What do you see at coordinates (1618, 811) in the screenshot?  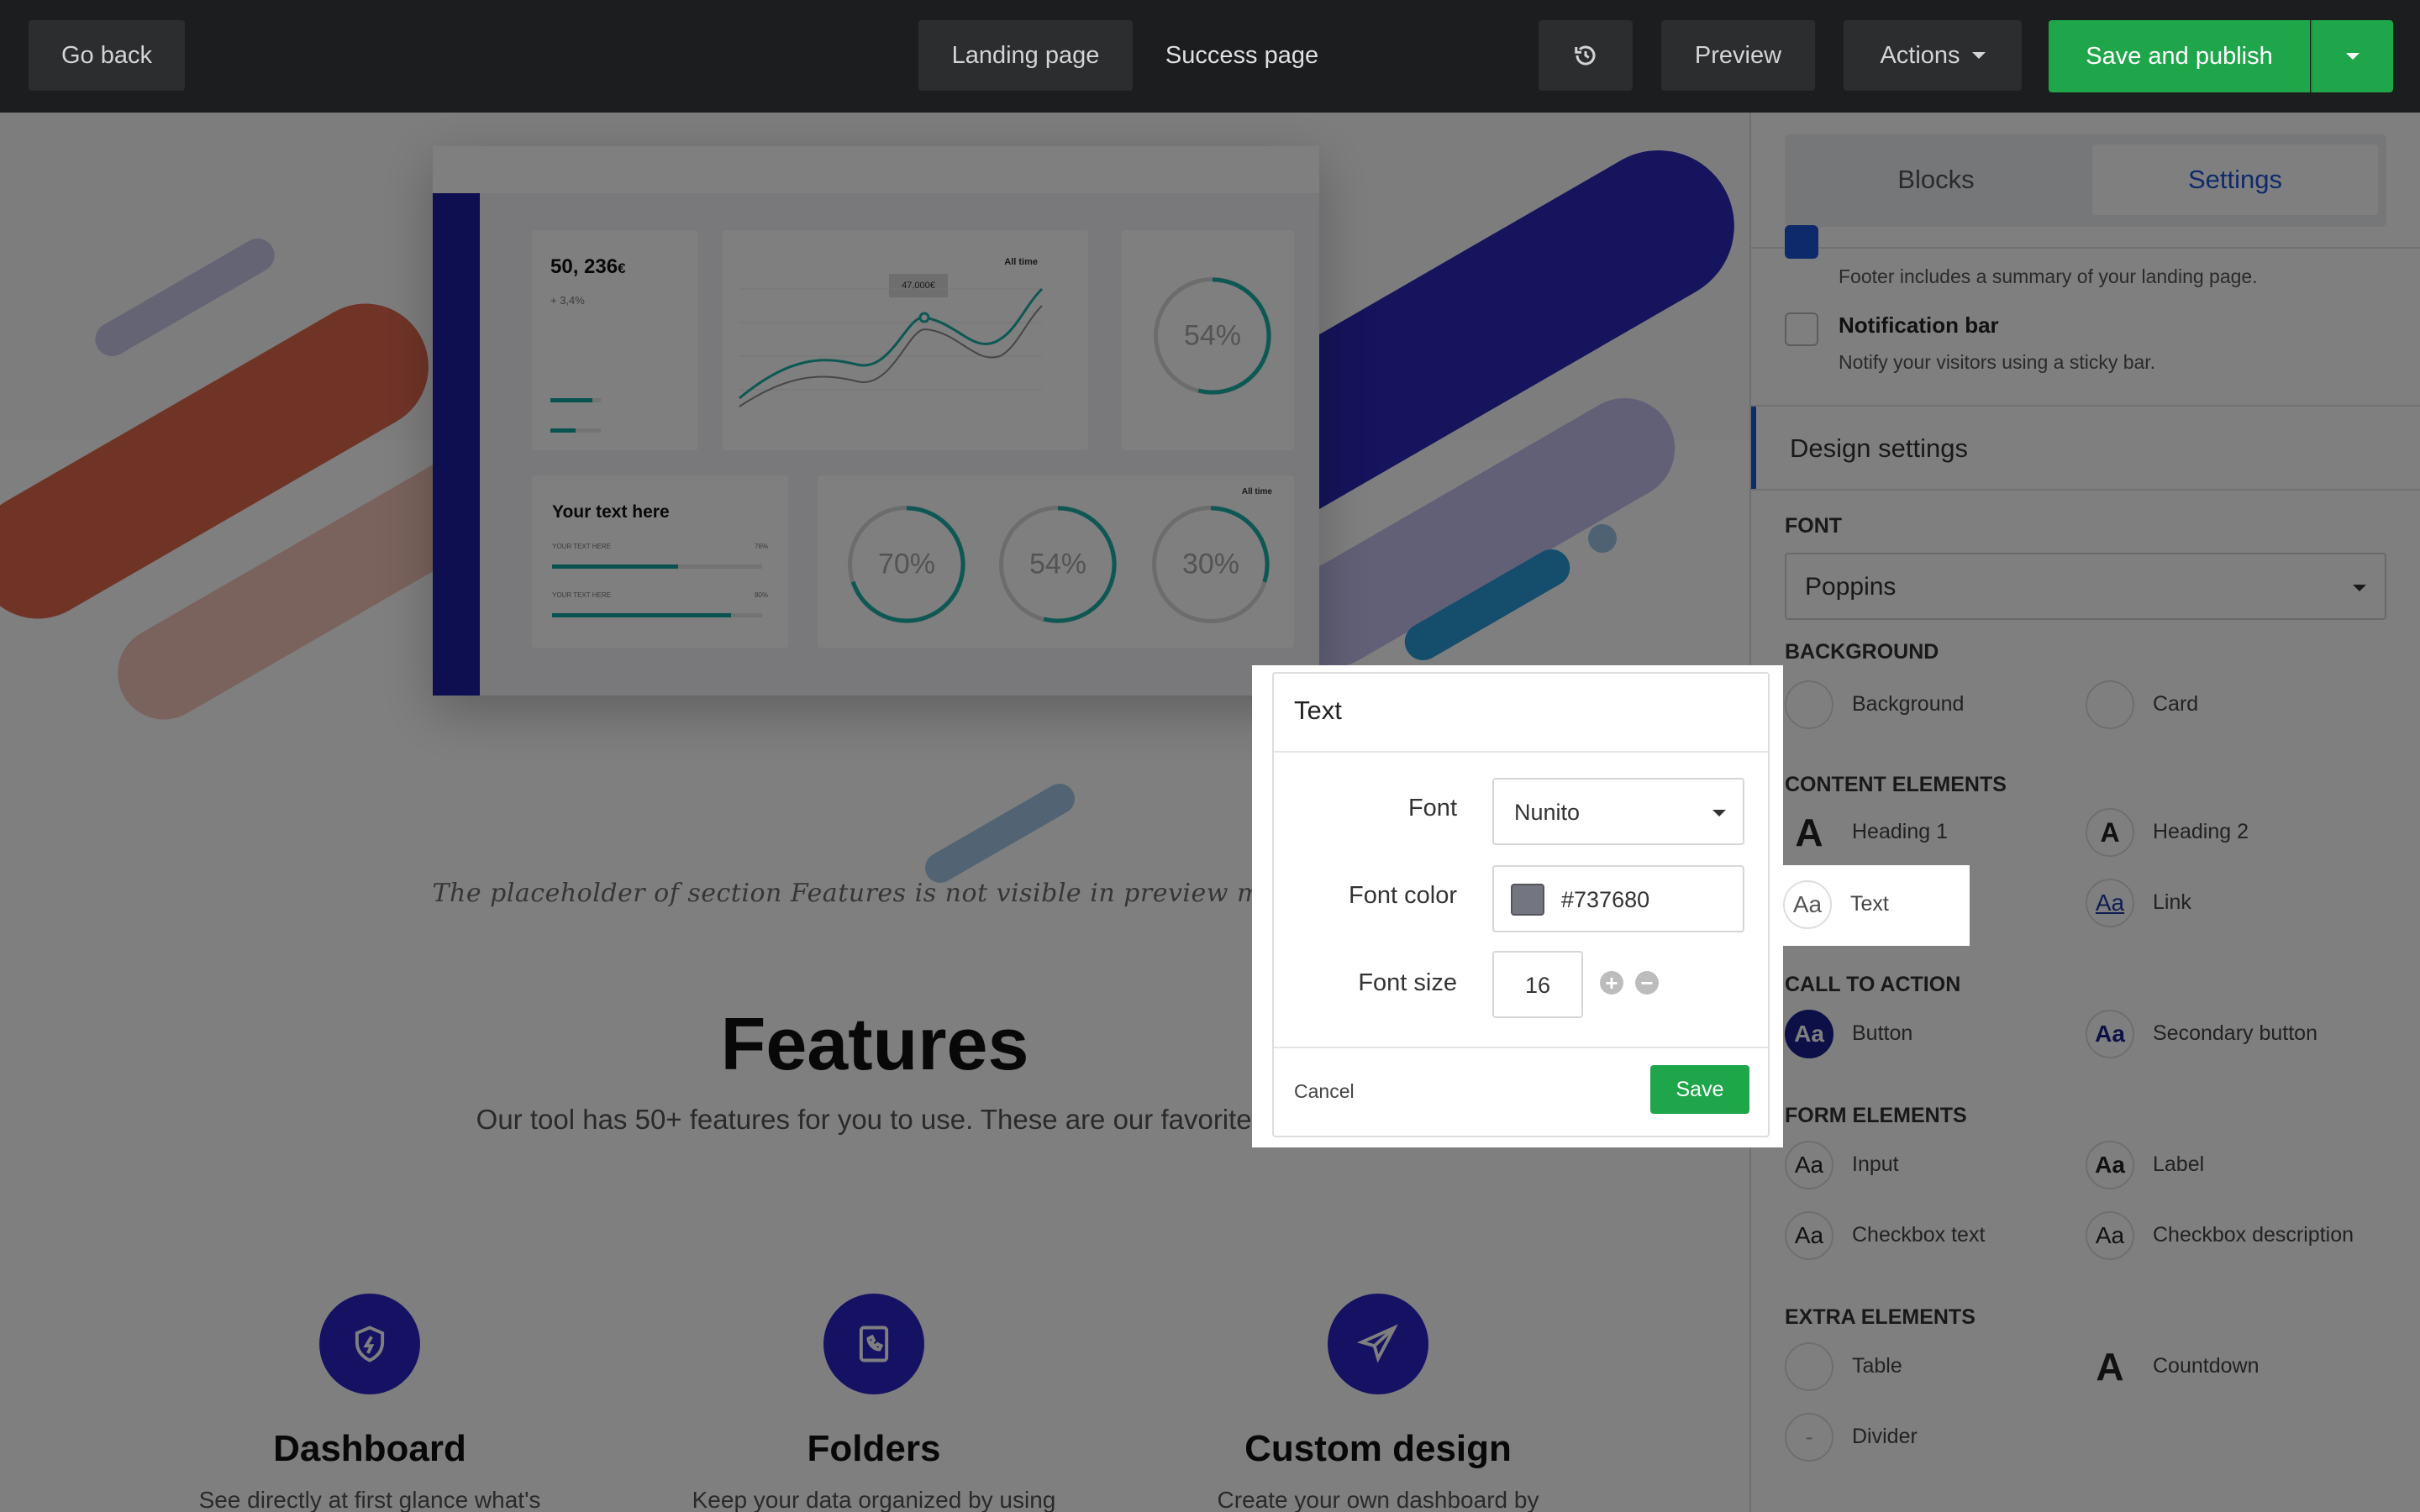 I see `font-select: Nunito` at bounding box center [1618, 811].